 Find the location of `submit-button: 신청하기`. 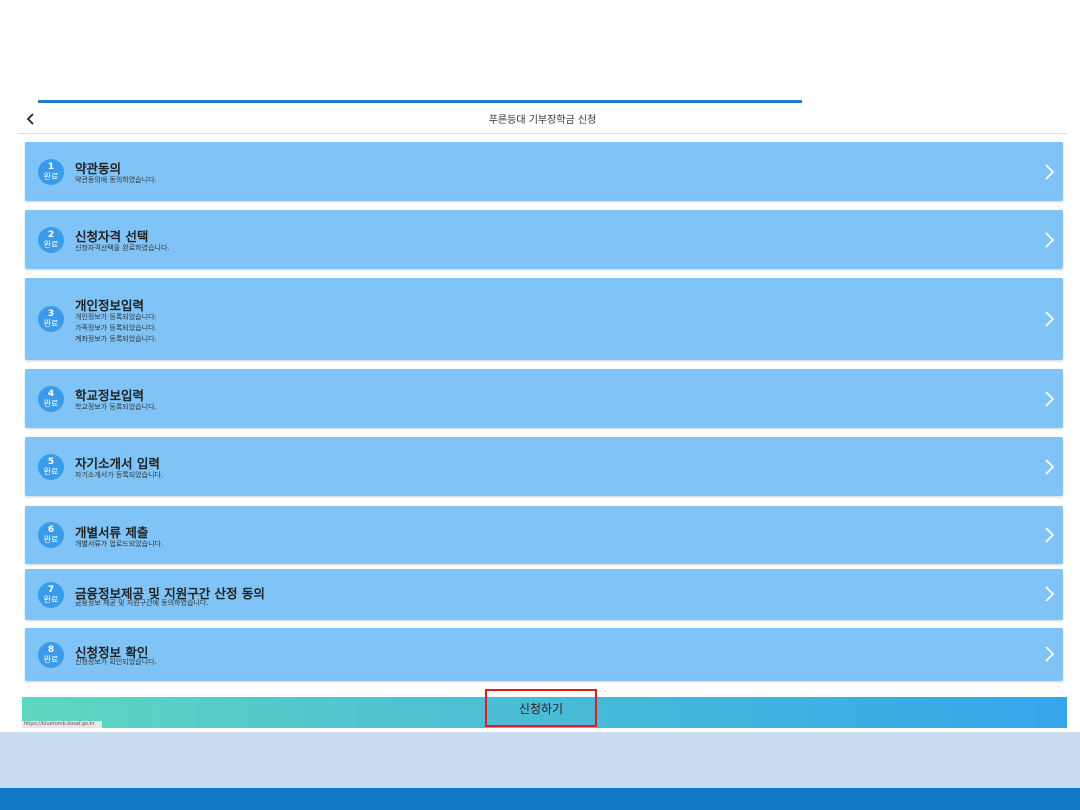

submit-button: 신청하기 is located at coordinates (541, 708).